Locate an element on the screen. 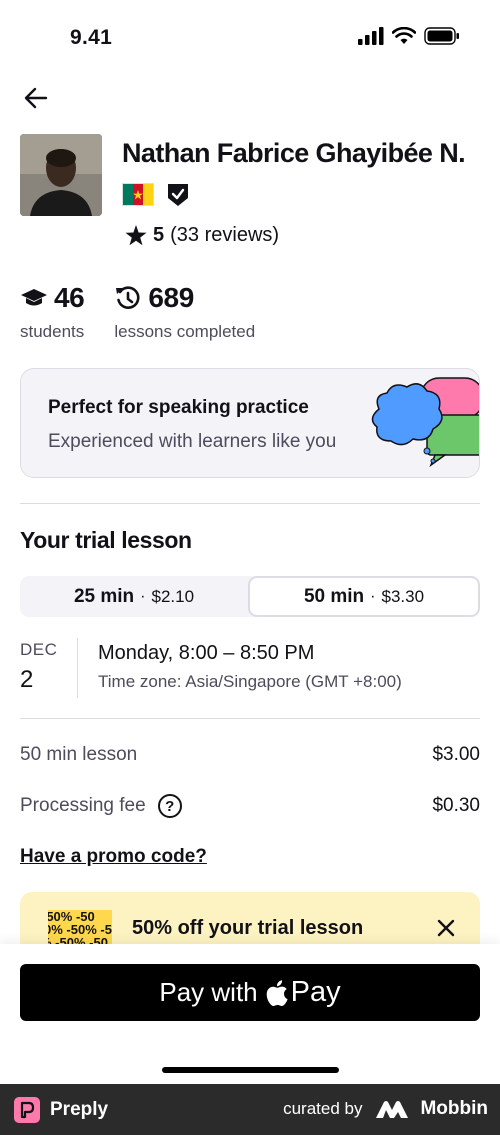 The image size is (500, 1135). help-icon: ? is located at coordinates (169, 806).